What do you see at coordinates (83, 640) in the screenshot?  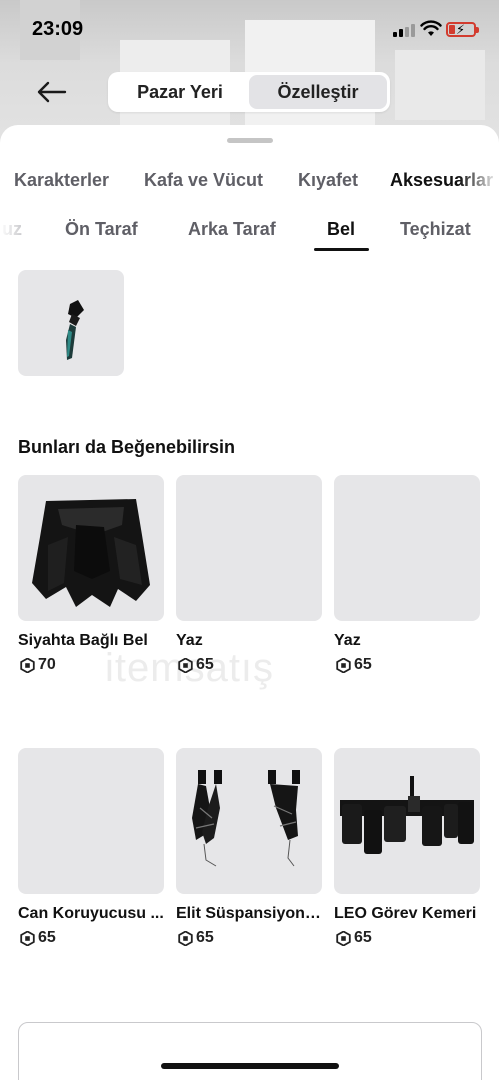 I see `item-name: Siyahta Bağlı Bel` at bounding box center [83, 640].